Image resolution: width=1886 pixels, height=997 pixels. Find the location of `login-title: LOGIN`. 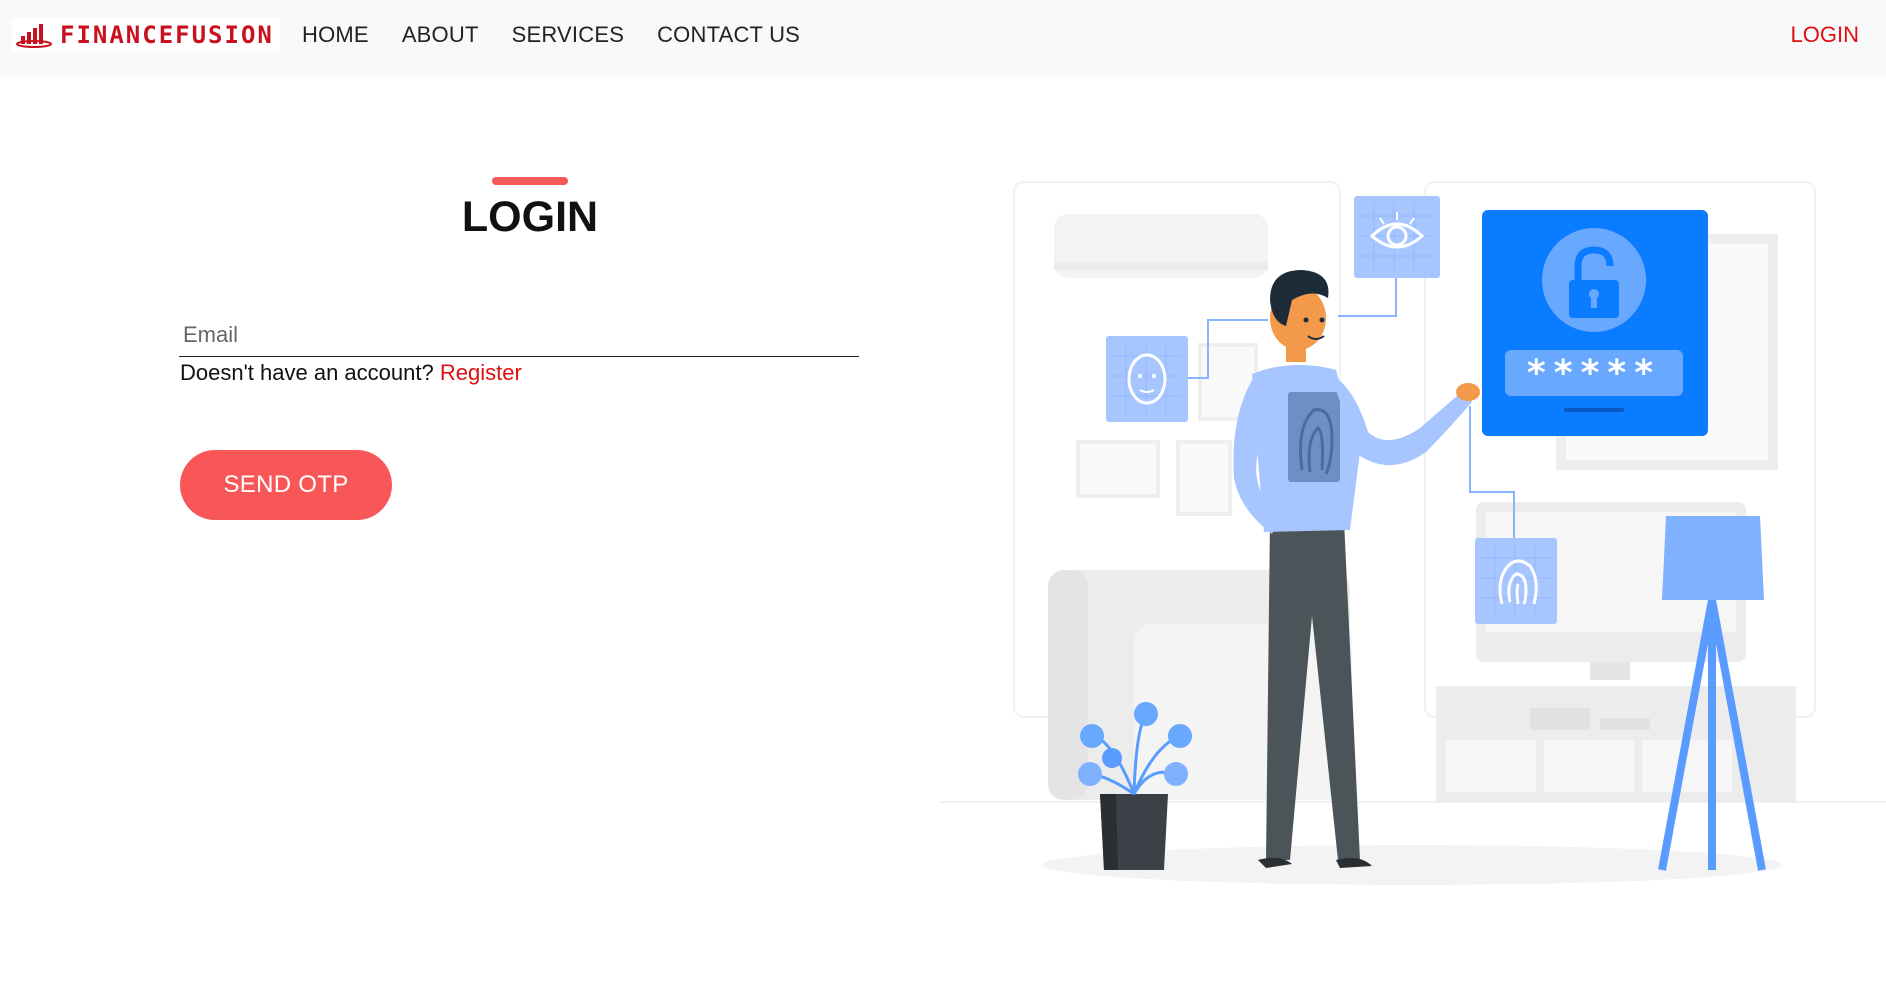

login-title: LOGIN is located at coordinates (530, 217).